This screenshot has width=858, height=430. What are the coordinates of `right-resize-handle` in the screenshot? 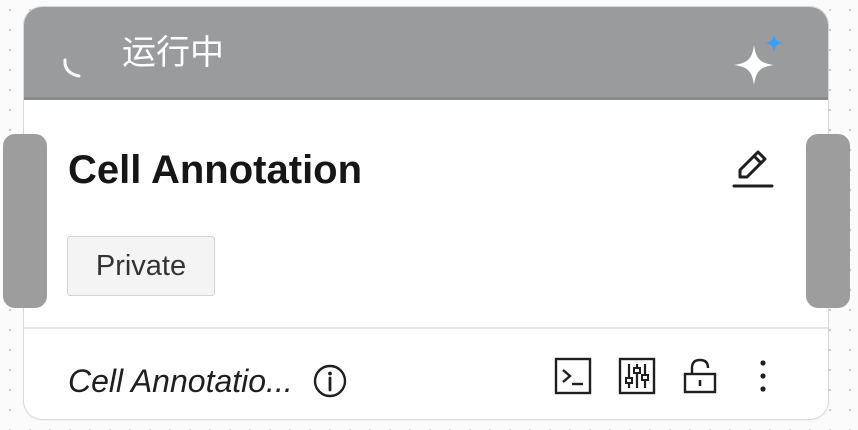 It's located at (828, 221).